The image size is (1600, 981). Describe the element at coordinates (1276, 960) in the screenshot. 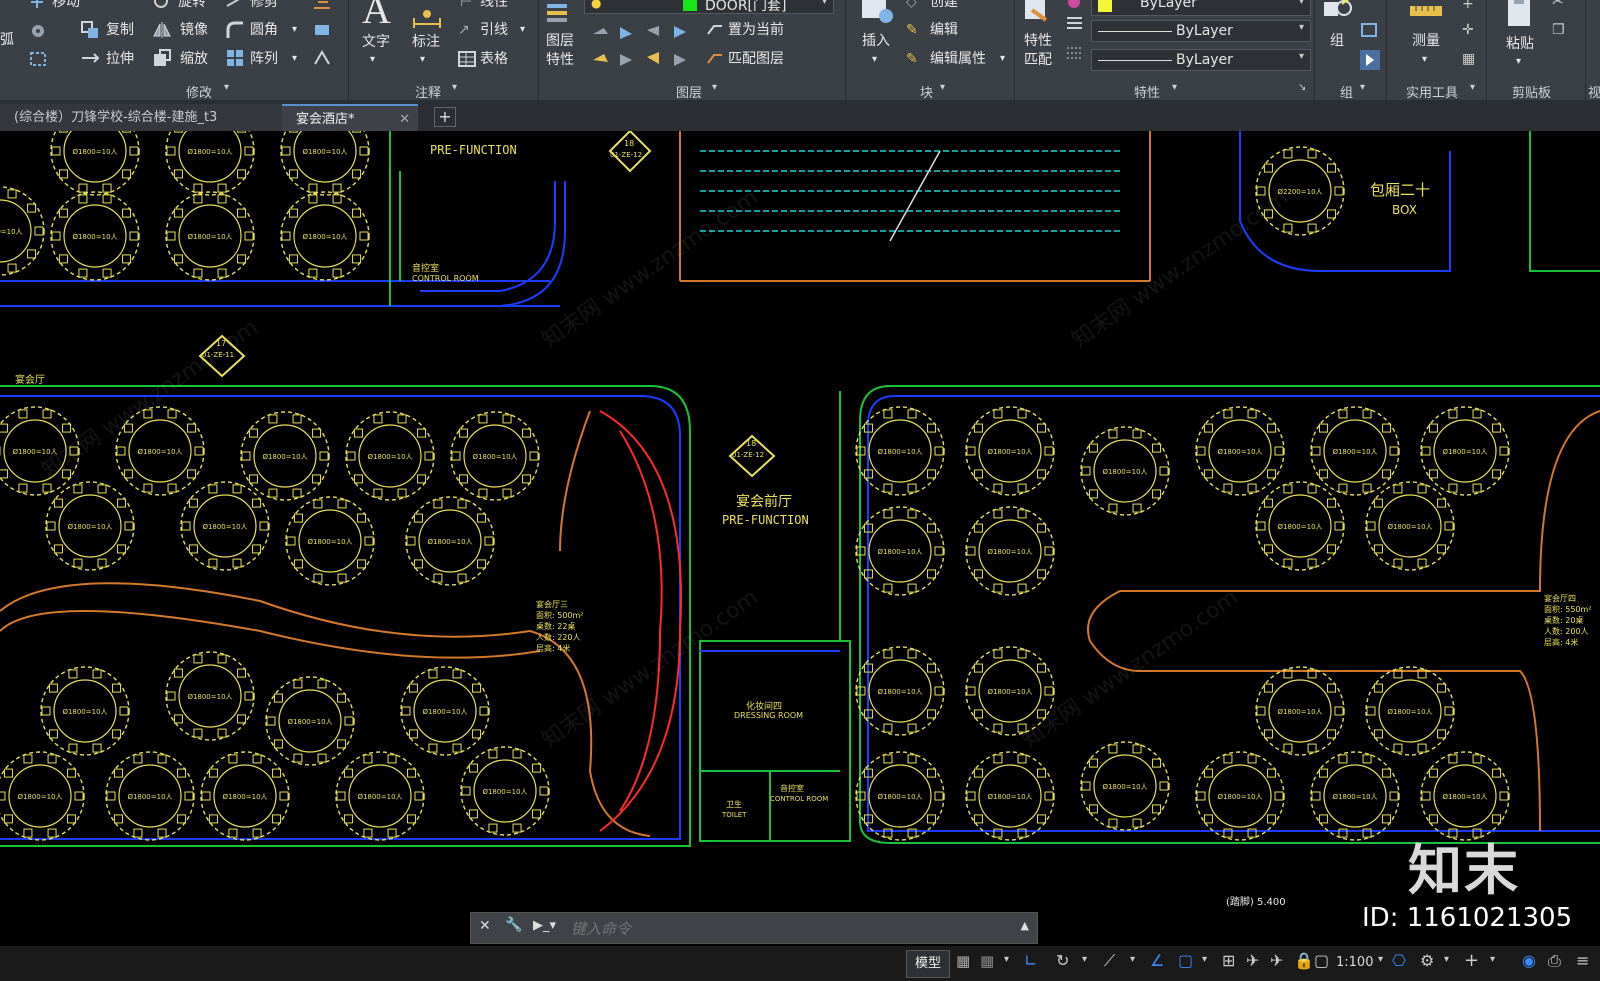

I see `annotation-visibility-icon: ✈` at that location.